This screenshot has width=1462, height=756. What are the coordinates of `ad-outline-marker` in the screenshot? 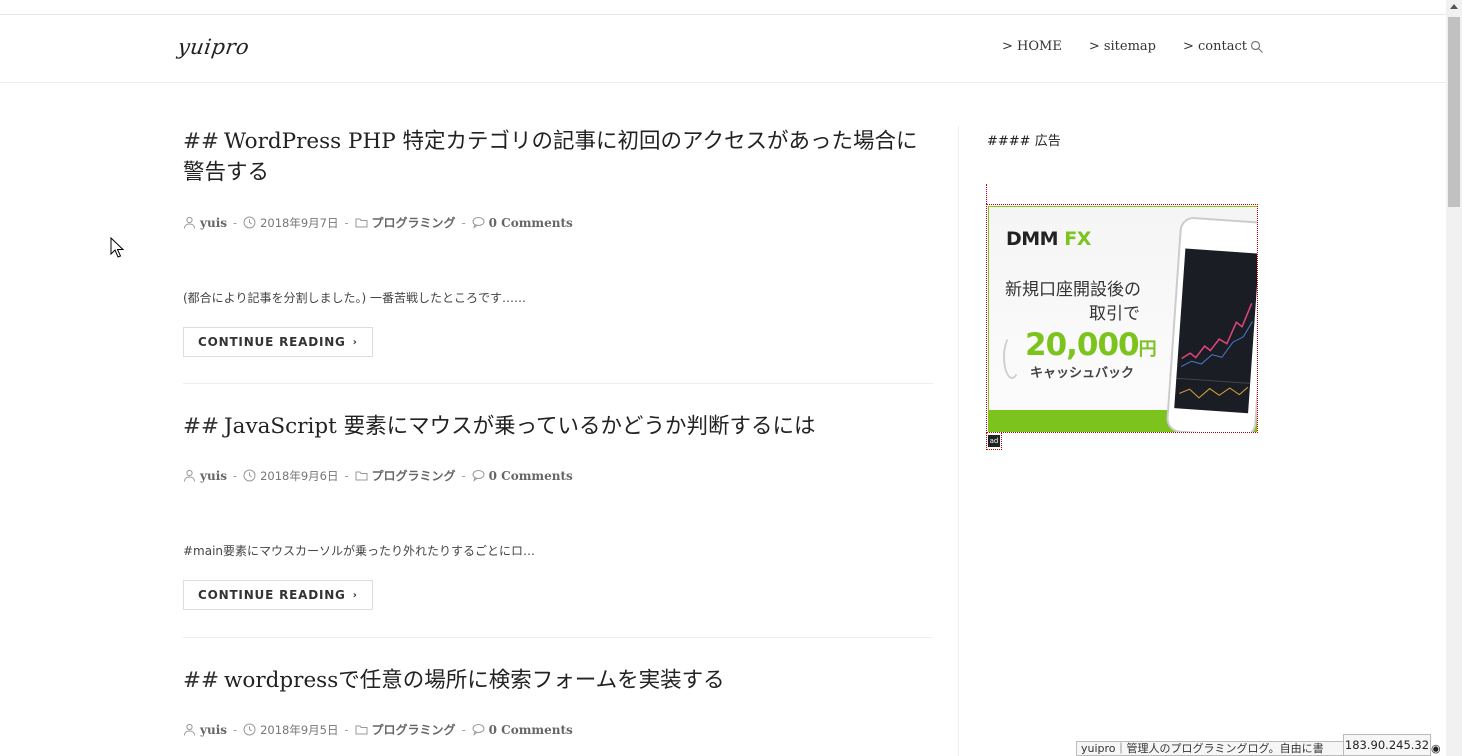 It's located at (987, 194).